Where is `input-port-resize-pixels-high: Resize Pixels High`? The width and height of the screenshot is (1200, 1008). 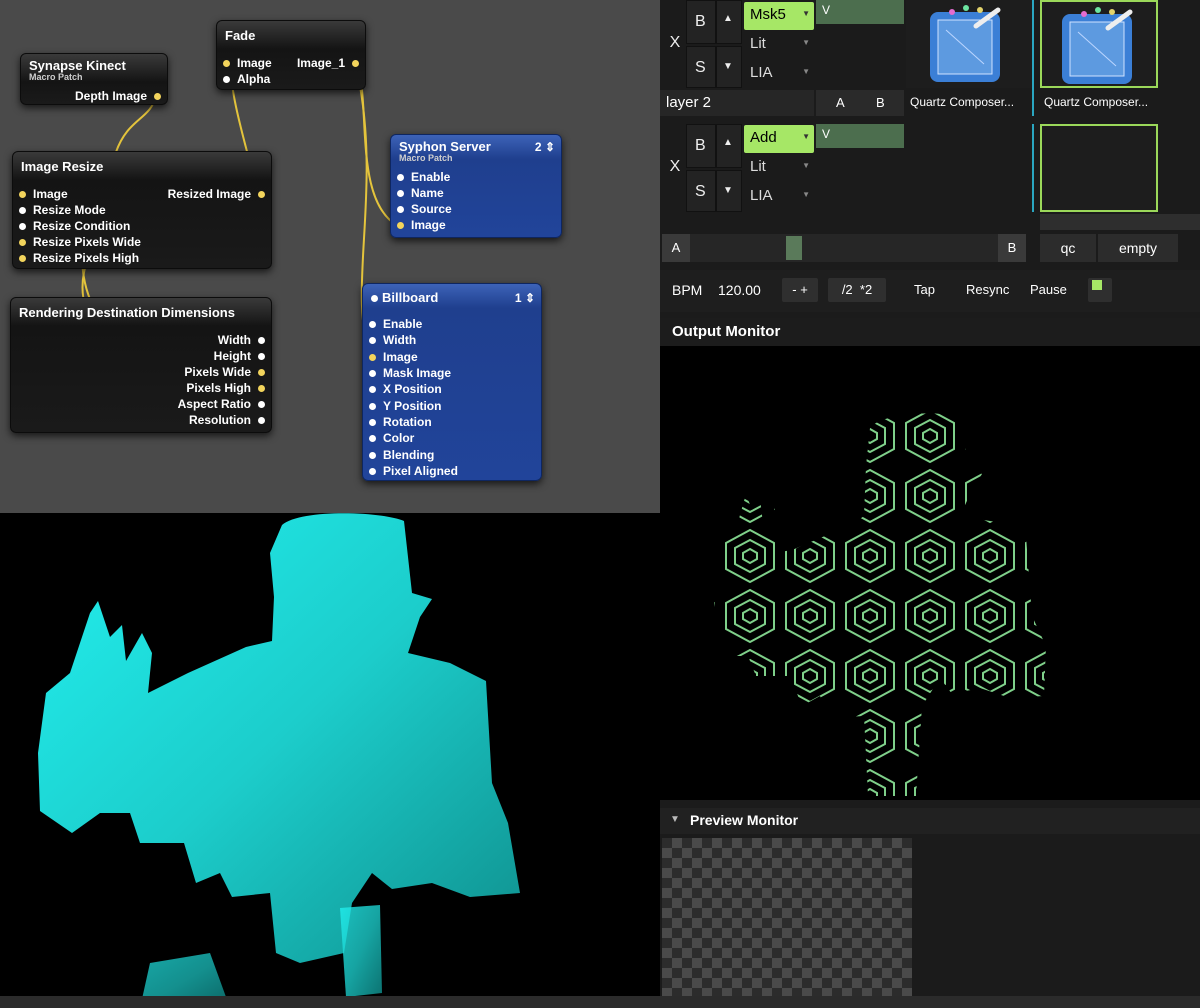
input-port-resize-pixels-high: Resize Pixels High is located at coordinates (79, 258).